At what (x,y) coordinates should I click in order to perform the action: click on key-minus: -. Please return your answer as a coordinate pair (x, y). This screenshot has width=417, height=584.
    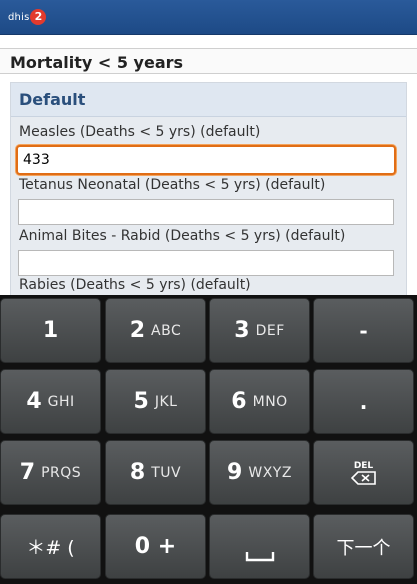
    Looking at the image, I should click on (363, 330).